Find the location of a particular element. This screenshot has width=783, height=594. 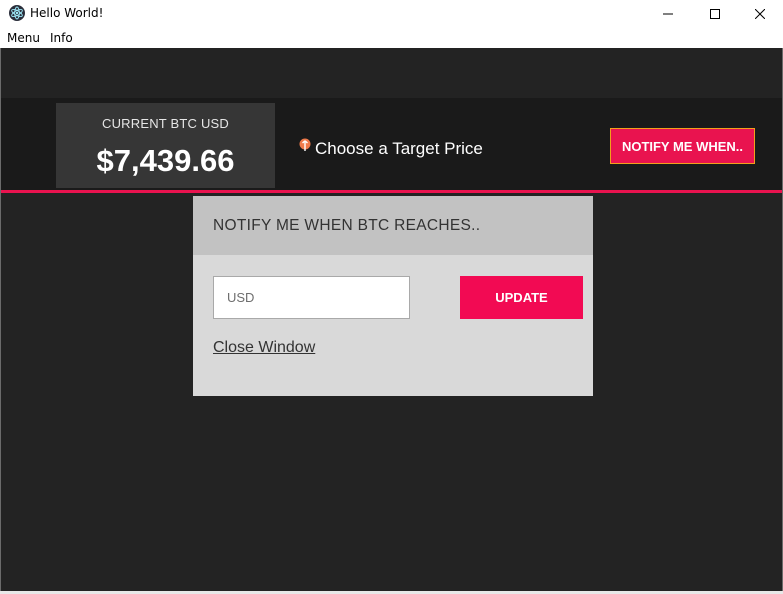

price-label: CURRENT BTC USD is located at coordinates (165, 123).